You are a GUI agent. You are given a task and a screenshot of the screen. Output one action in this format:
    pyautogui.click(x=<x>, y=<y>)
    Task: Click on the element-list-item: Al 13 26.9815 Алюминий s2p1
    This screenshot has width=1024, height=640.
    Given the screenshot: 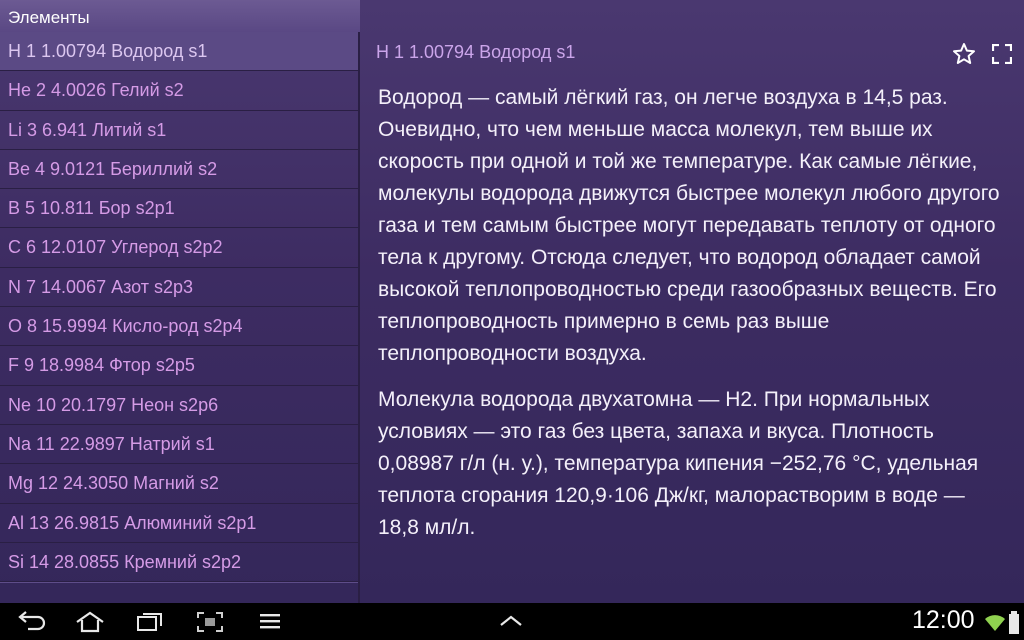 What is the action you would take?
    pyautogui.click(x=179, y=523)
    